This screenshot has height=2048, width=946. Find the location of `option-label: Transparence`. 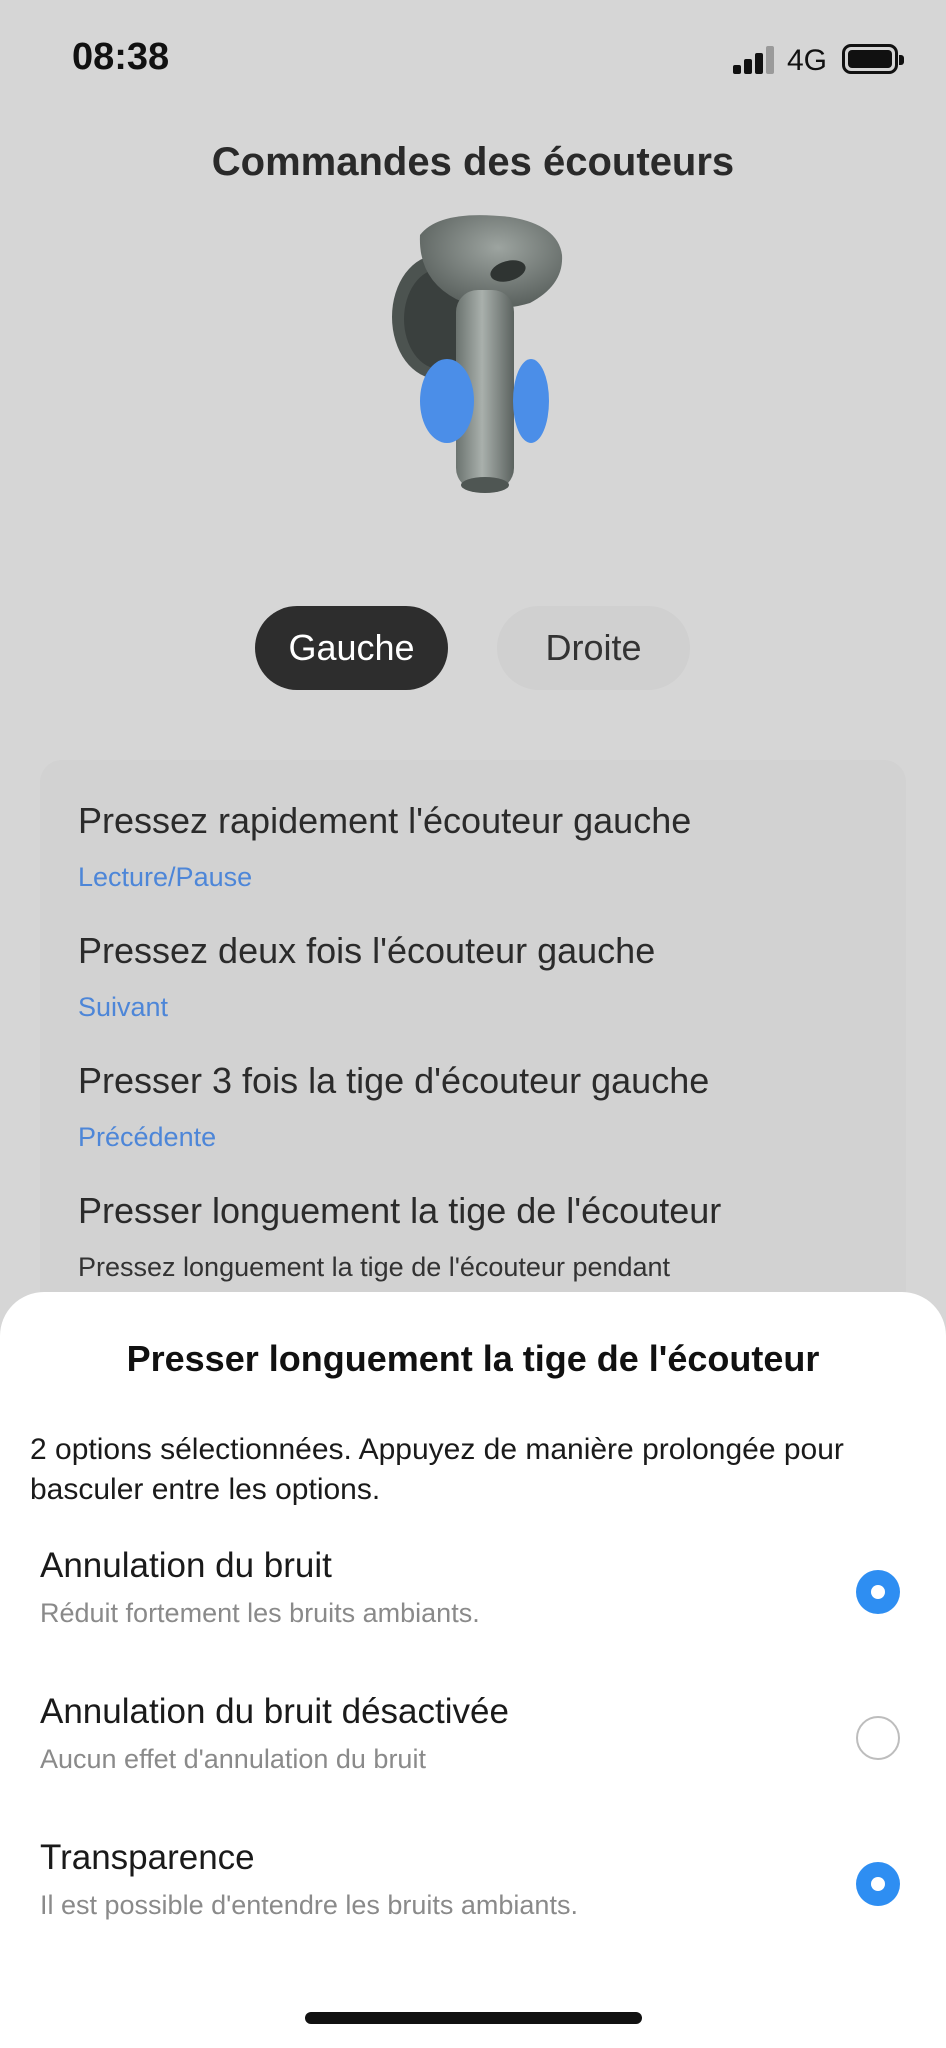

option-label: Transparence is located at coordinates (147, 1857).